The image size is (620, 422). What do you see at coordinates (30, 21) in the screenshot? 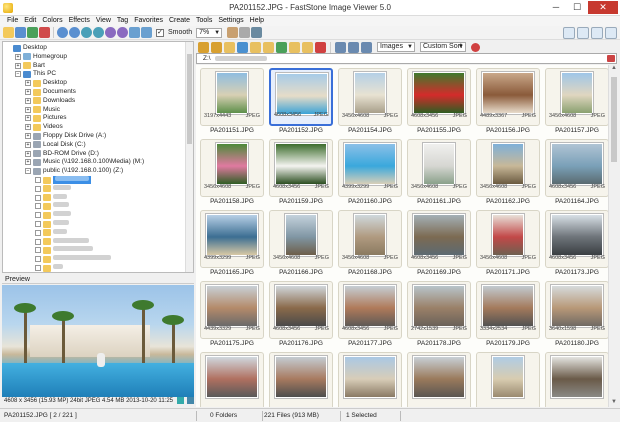
I see `menu-edit: Edit` at bounding box center [30, 21].